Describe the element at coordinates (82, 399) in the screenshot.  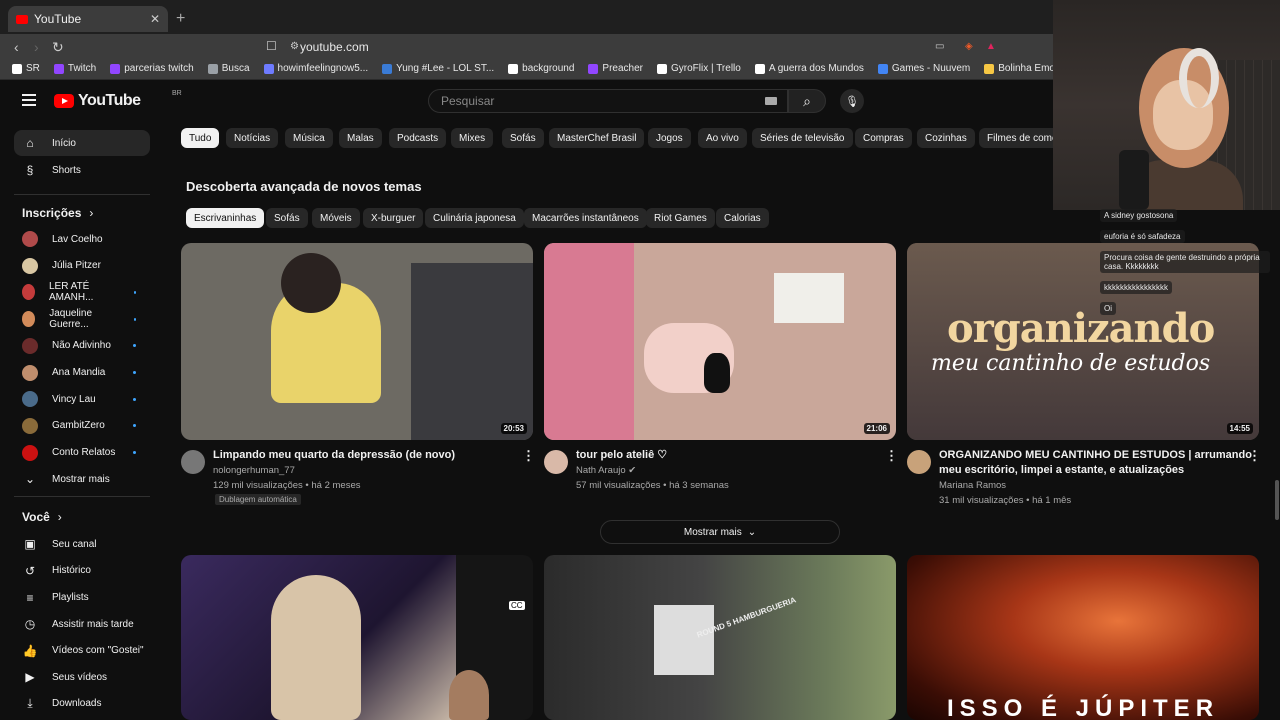
I see `sidebar-subscription: Vincy Lau` at that location.